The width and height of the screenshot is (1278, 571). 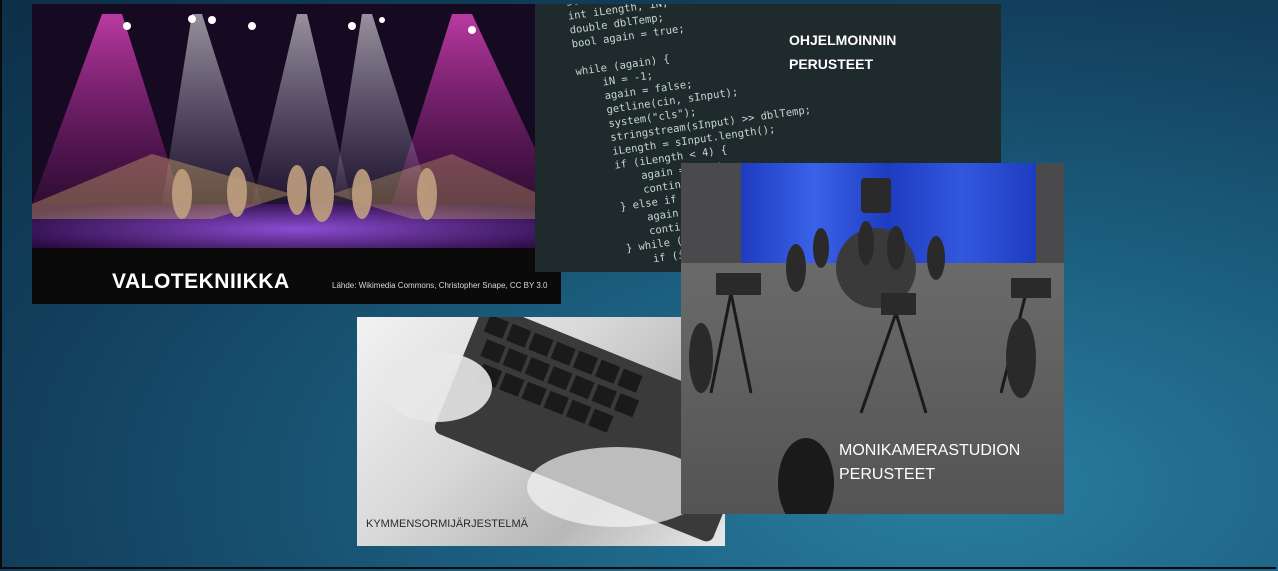 I want to click on typing-photo-caption: KYMMENSORMIJÄRJESTELMÄ, so click(x=447, y=524).